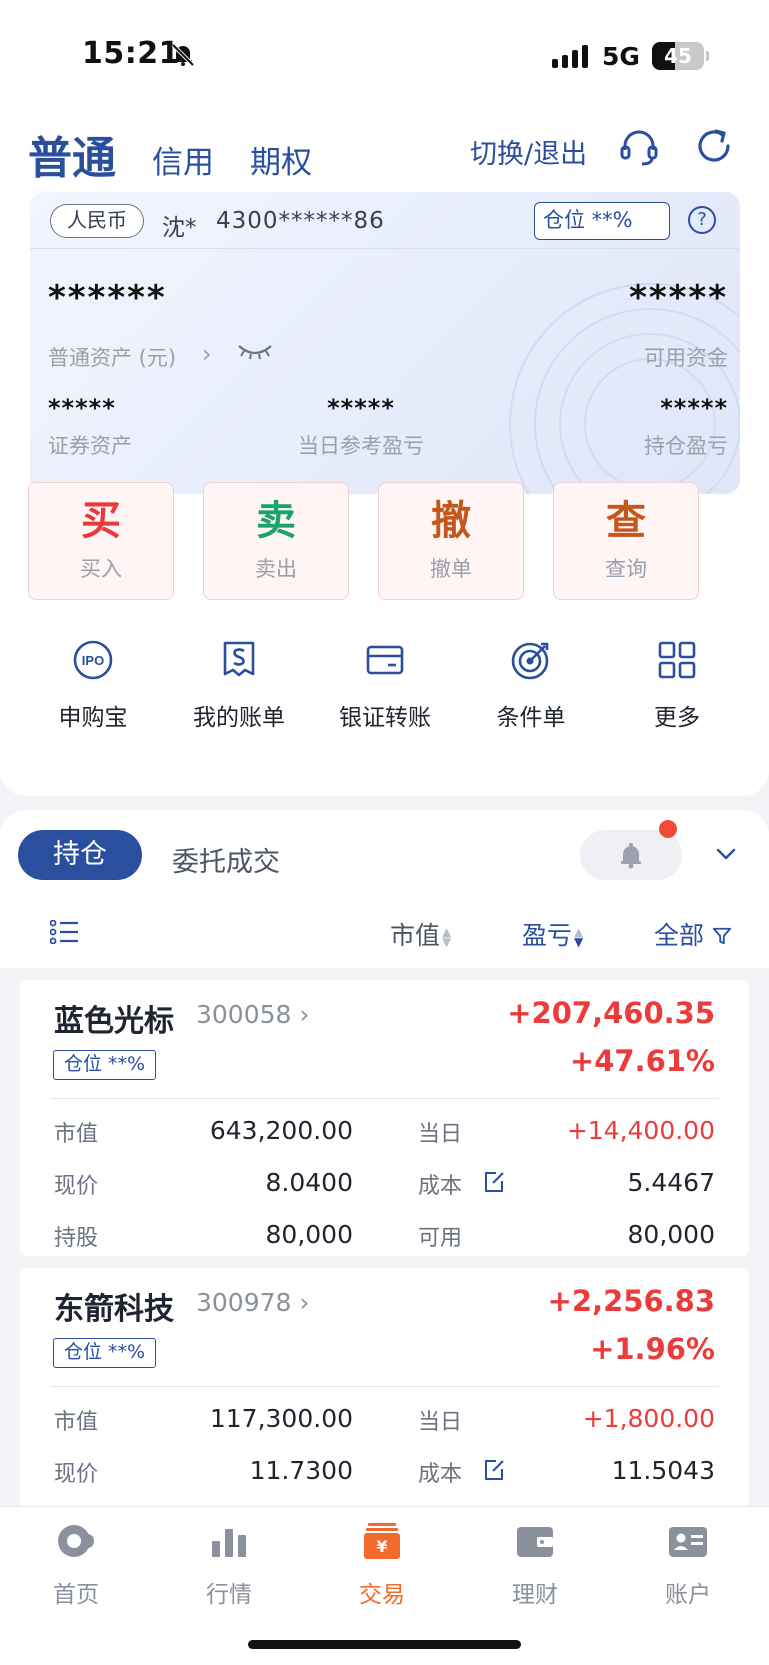  Describe the element at coordinates (384, 1424) in the screenshot. I see `detail-row: 市值 117,300.00 当日 +1,800.00` at that location.